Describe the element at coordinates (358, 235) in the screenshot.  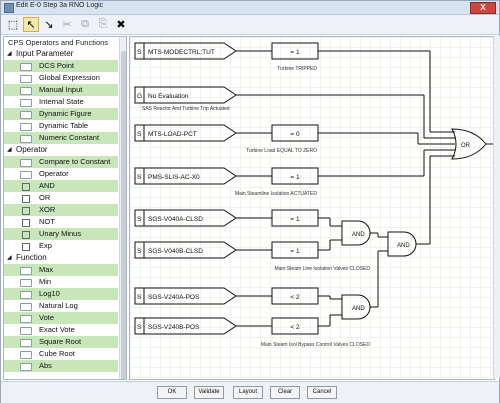
I see `and-gate-1-label: AND` at that location.